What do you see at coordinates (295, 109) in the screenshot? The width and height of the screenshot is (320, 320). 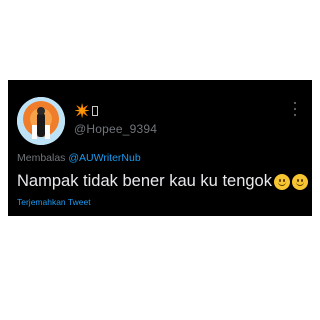 I see `more-options-icon` at bounding box center [295, 109].